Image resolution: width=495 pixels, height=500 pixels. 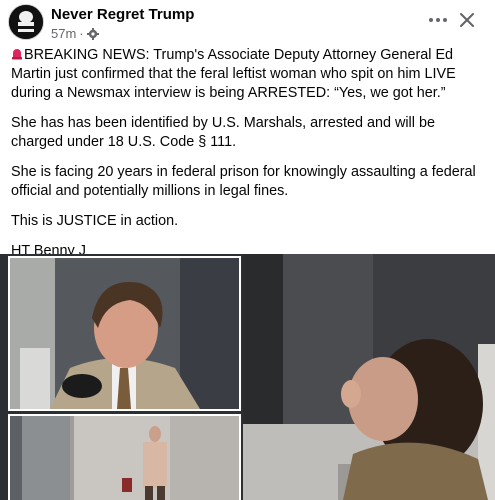 I want to click on post-timestamp: 57m, so click(x=63, y=33).